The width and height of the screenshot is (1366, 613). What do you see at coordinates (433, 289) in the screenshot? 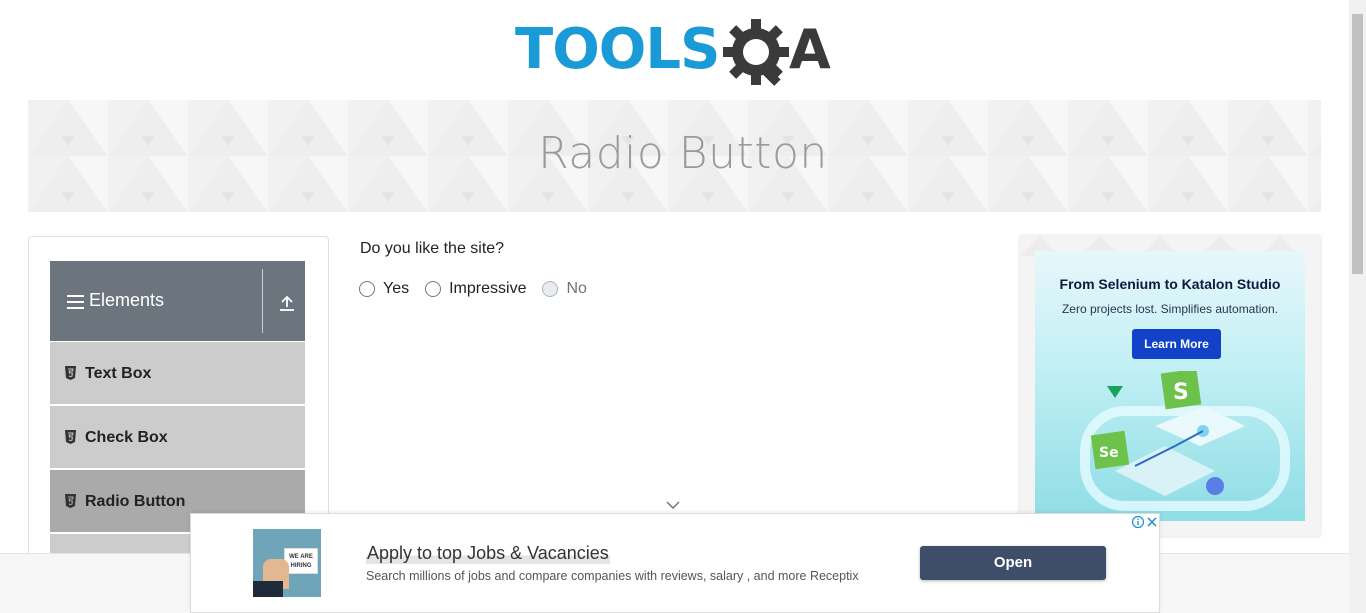
I see `radio-impressive-input` at bounding box center [433, 289].